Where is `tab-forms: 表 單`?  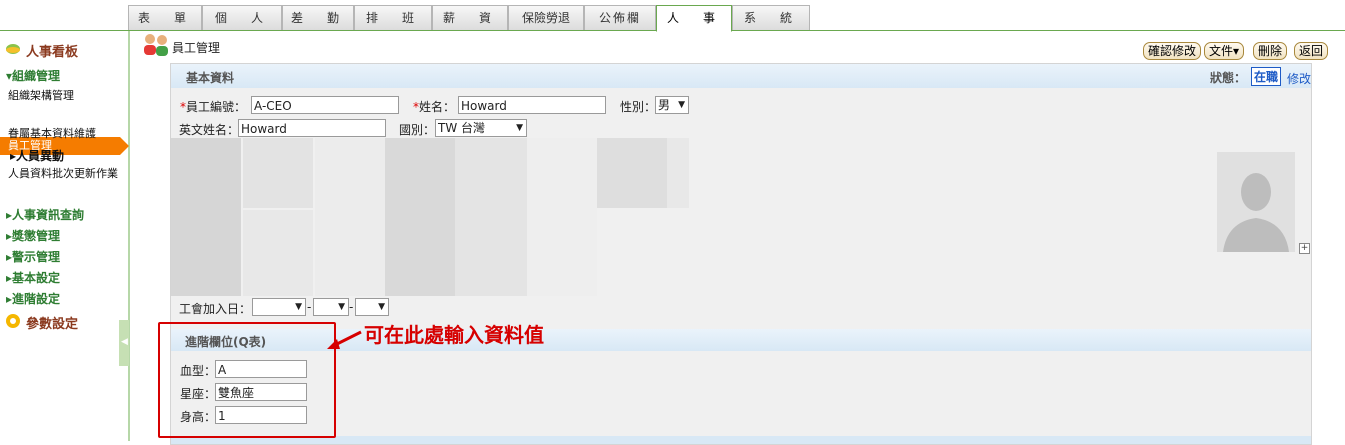 tab-forms: 表 單 is located at coordinates (165, 17).